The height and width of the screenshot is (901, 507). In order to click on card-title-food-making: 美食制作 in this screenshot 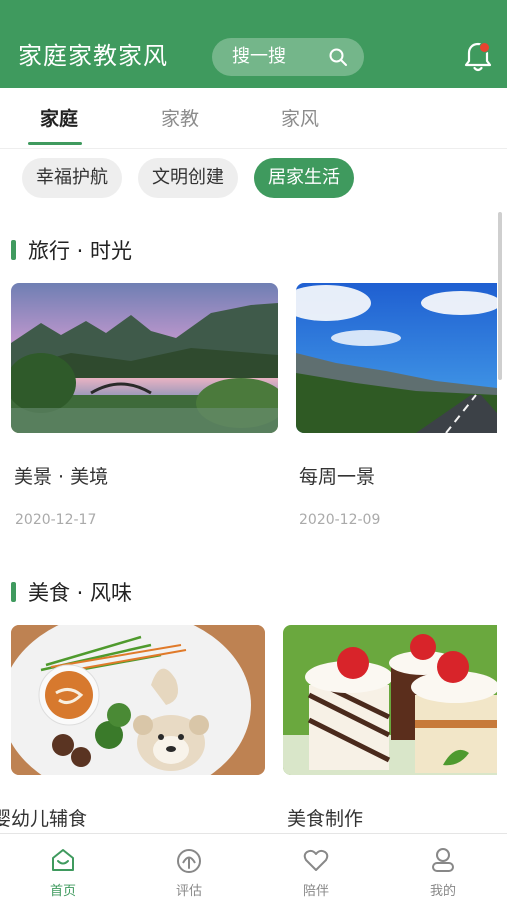, I will do `click(325, 817)`.